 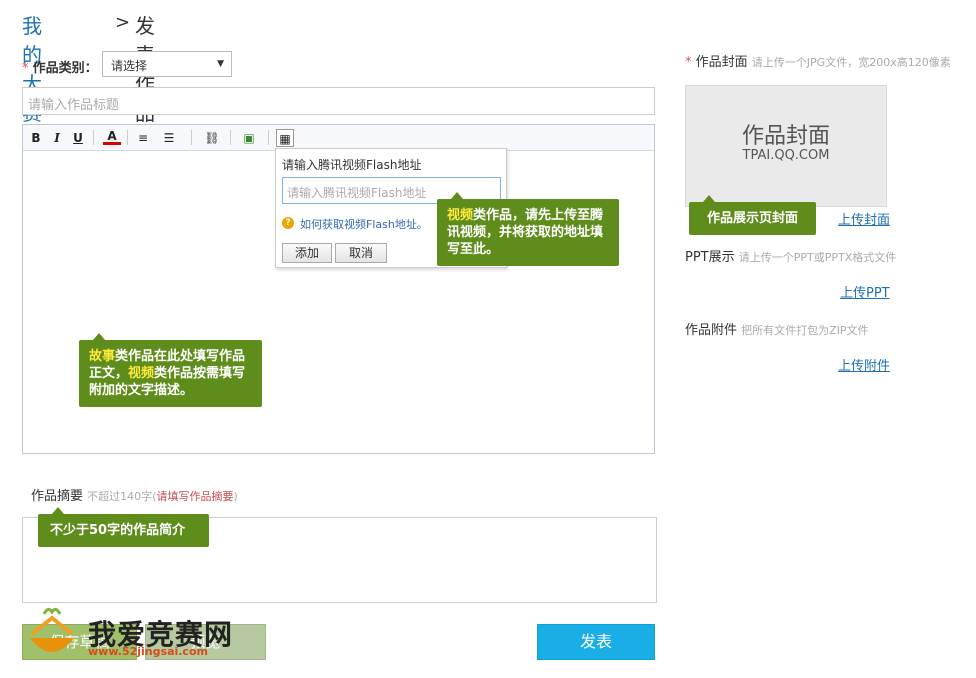 What do you see at coordinates (129, 66) in the screenshot?
I see `category-selected-value: 请选择` at bounding box center [129, 66].